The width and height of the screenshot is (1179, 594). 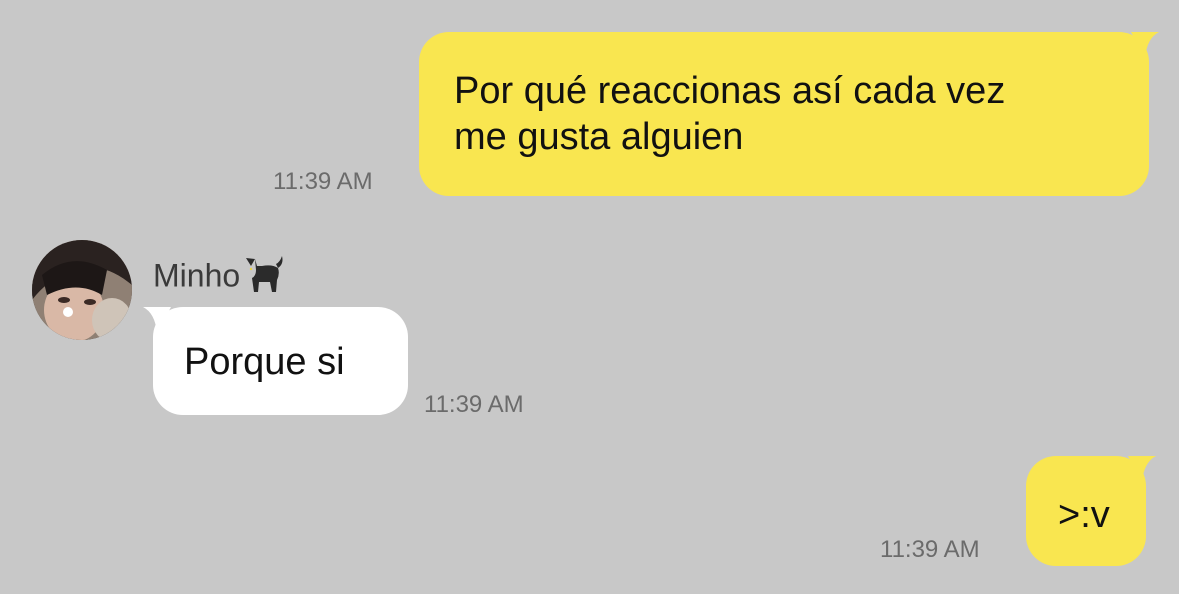 I want to click on outgoing-message-bubble: >:v, so click(x=1091, y=511).